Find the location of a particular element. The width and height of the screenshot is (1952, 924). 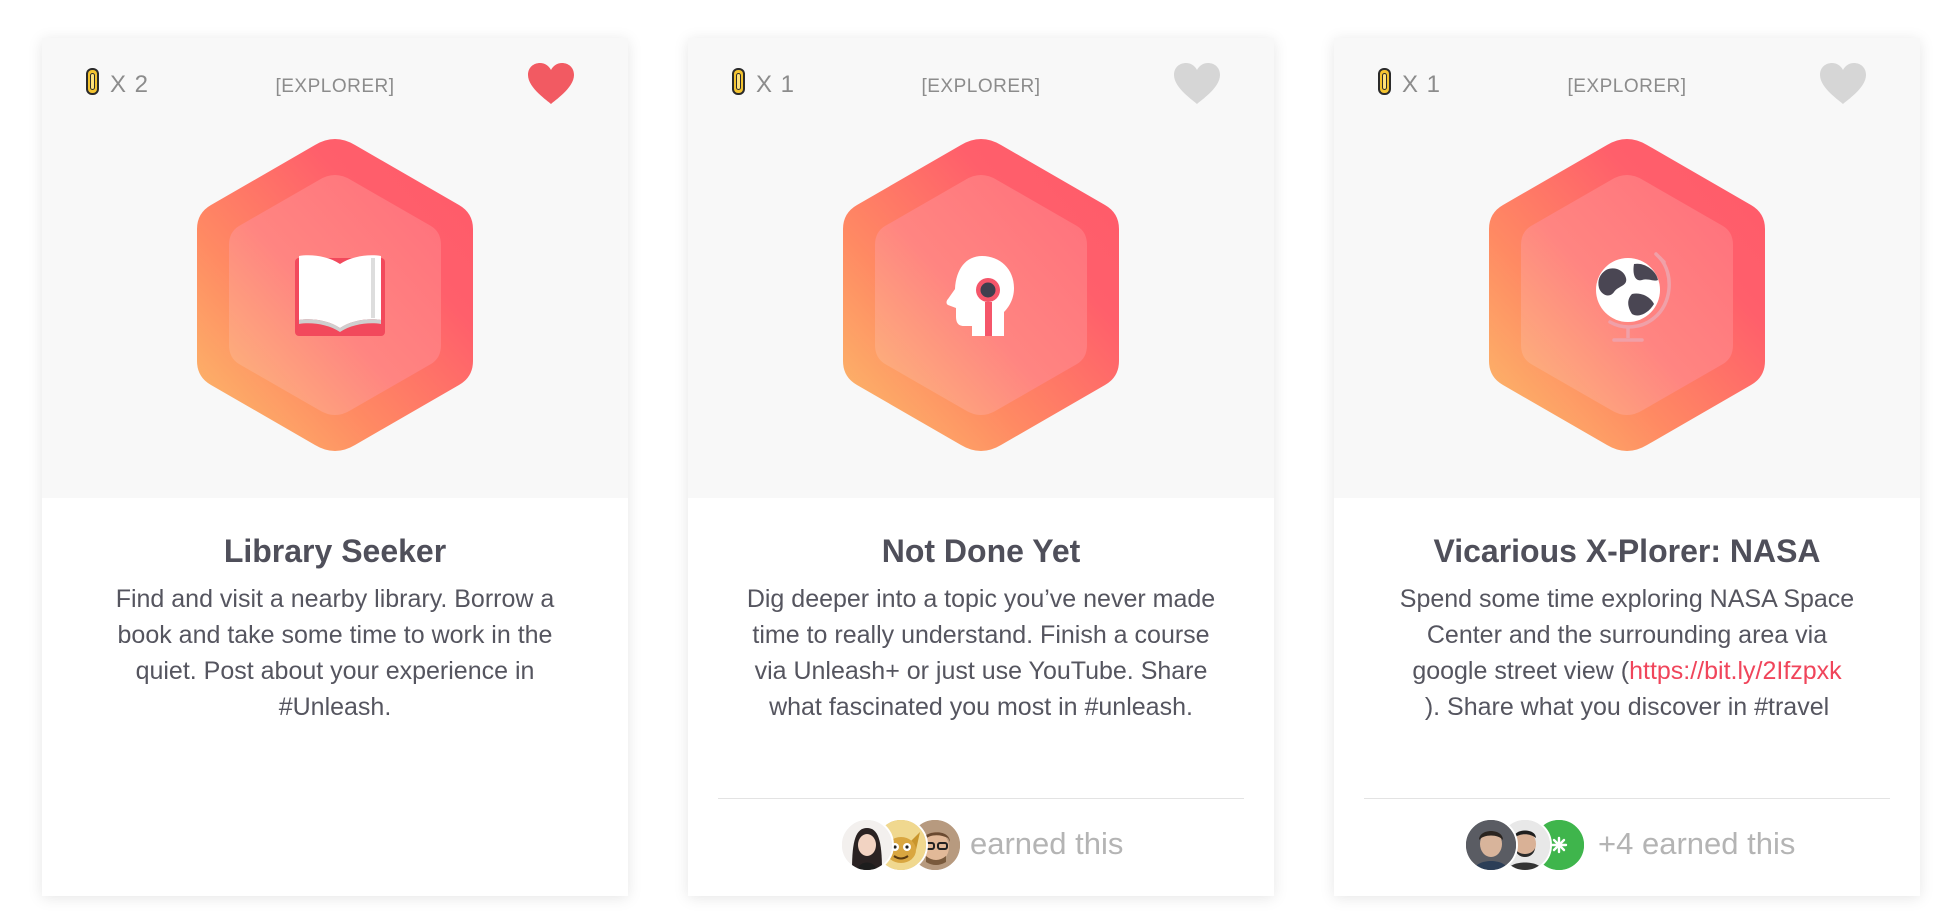

badge-title: Not Done Yet is located at coordinates (981, 551).